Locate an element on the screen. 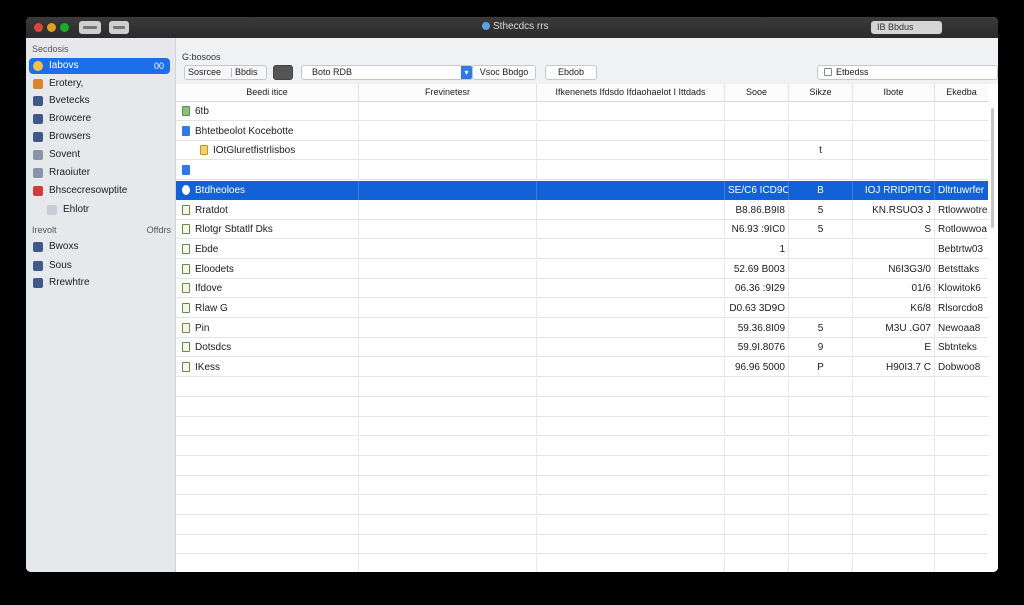 This screenshot has width=1024, height=605. sidebar-item-5: Browsers is located at coordinates (99, 137).